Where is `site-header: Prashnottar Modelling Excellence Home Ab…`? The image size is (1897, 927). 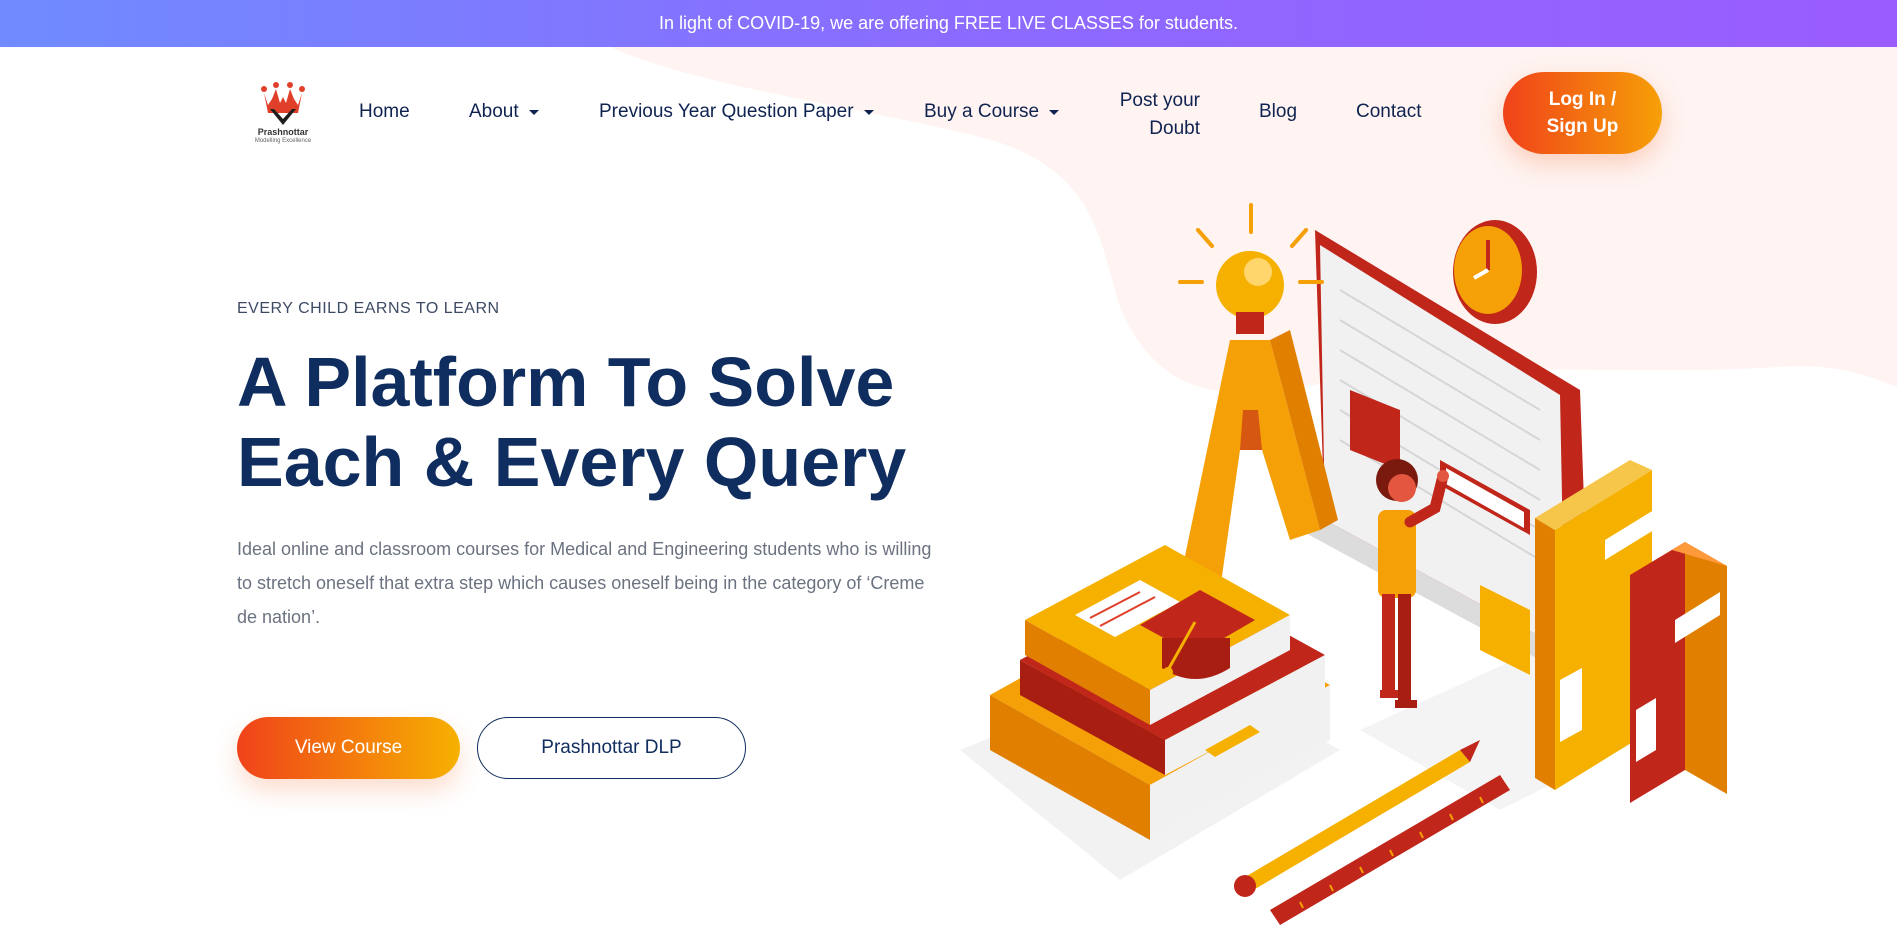 site-header: Prashnottar Modelling Excellence Home Ab… is located at coordinates (948, 112).